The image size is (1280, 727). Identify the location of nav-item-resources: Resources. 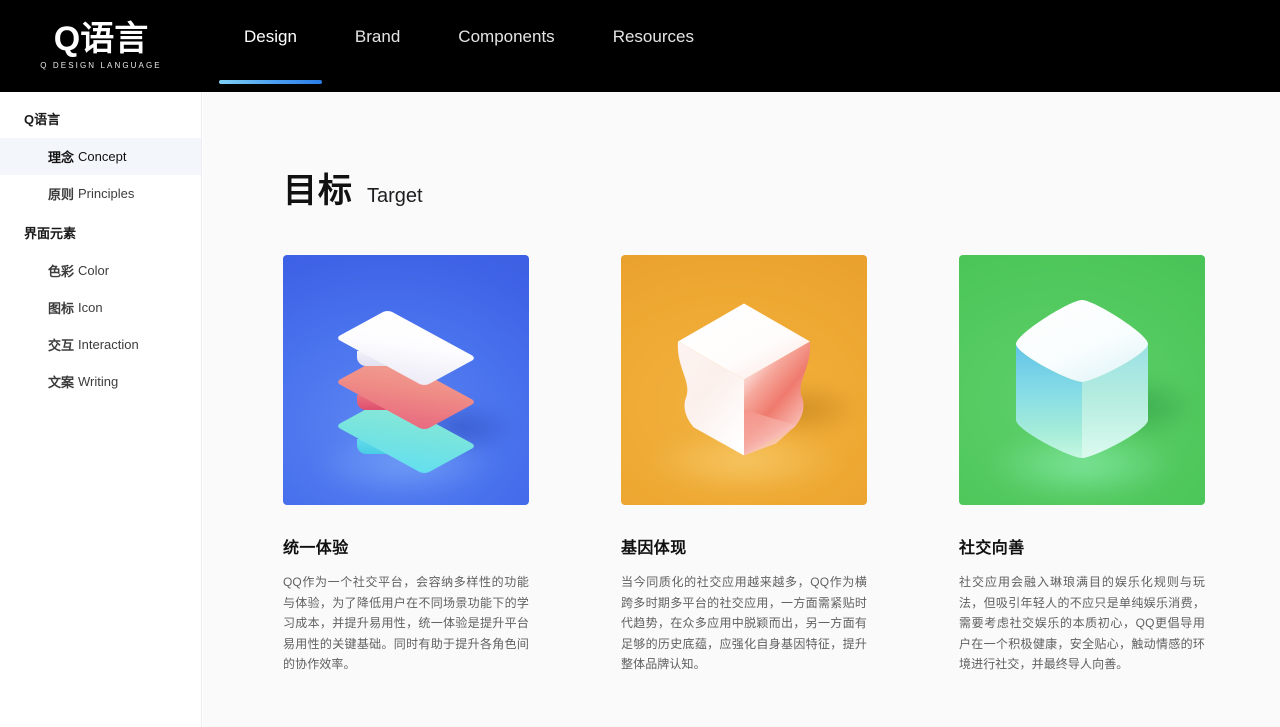
(653, 46).